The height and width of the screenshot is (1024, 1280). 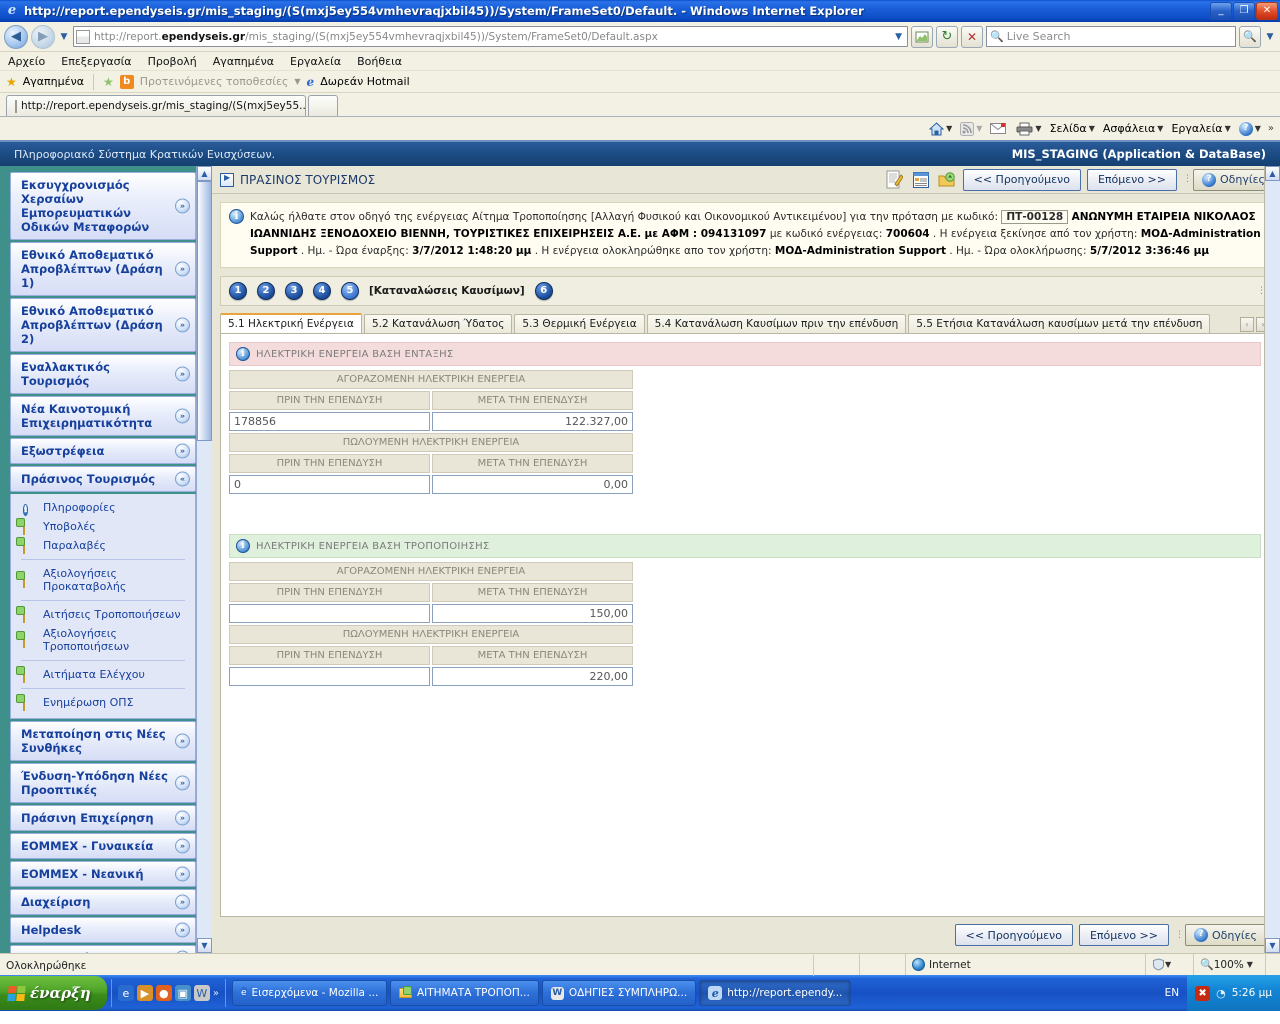 What do you see at coordinates (266, 291) in the screenshot?
I see `step-2: 2` at bounding box center [266, 291].